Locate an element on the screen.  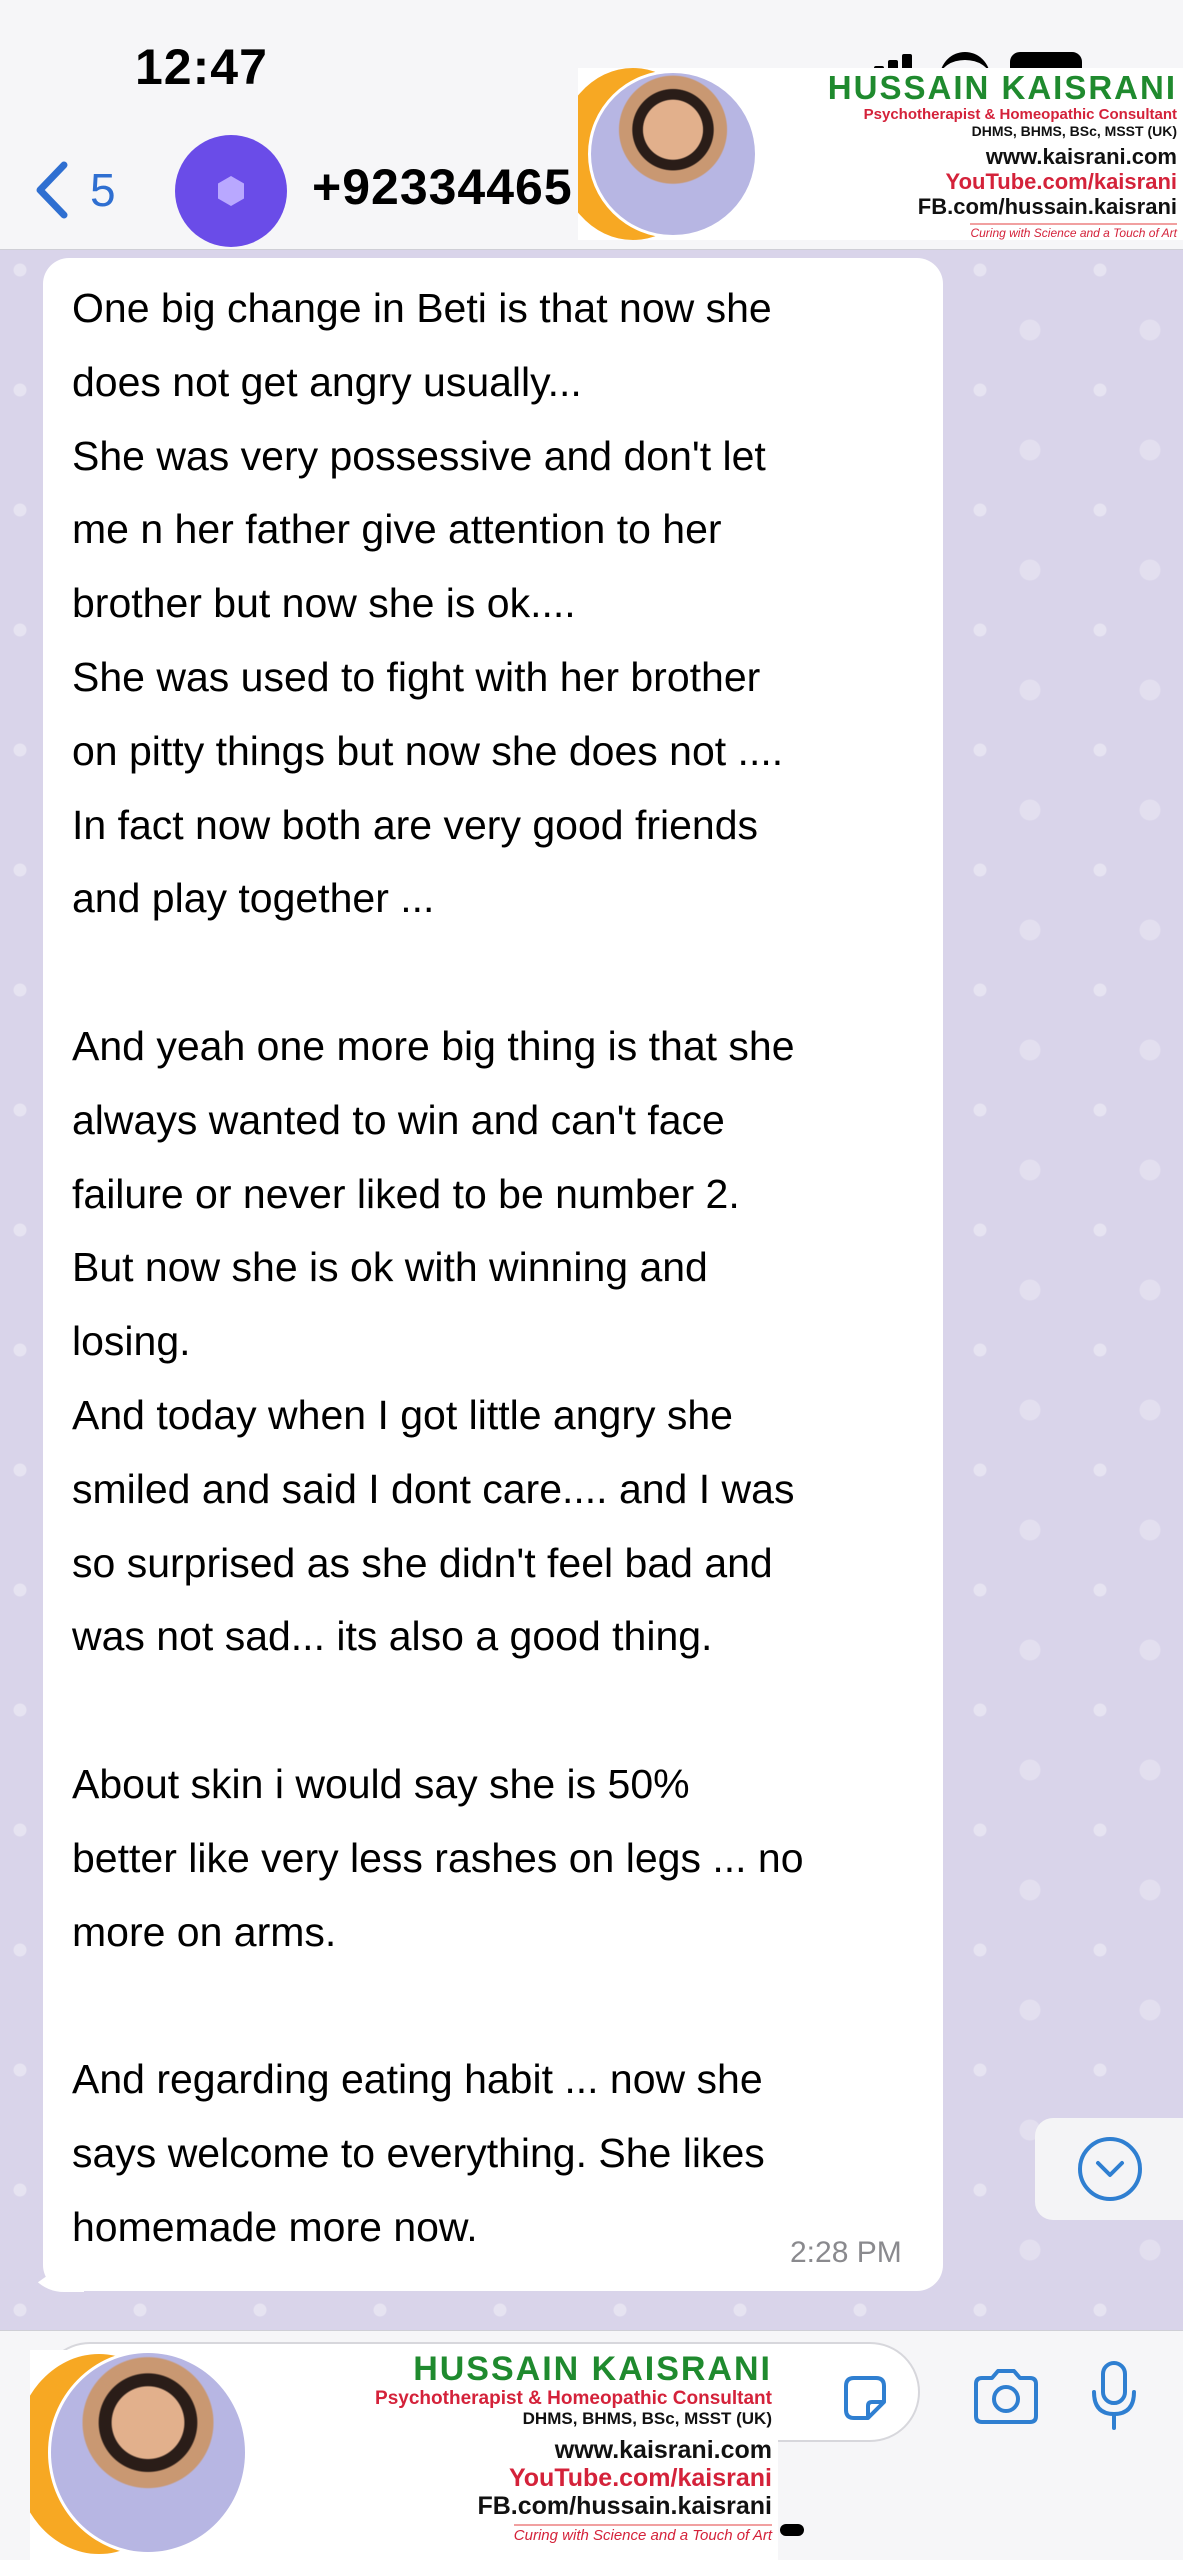
brand-degrees: DHMS, BHMS, BSc, MSST (UK) is located at coordinates (1074, 130).